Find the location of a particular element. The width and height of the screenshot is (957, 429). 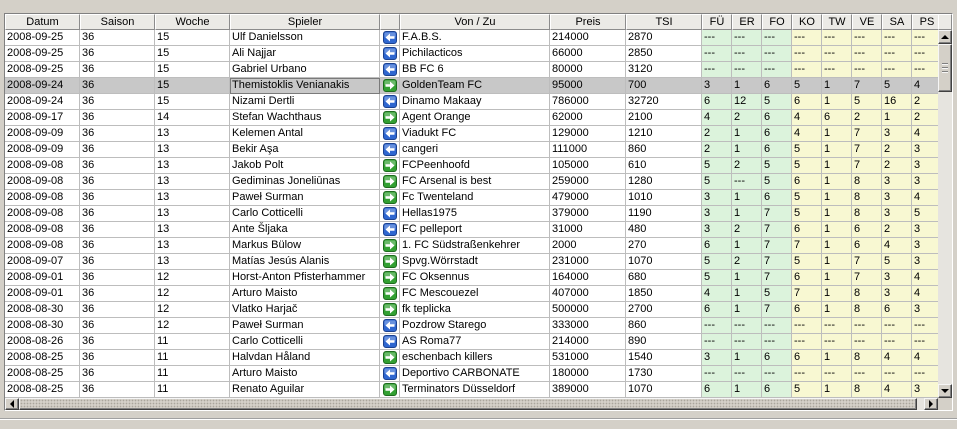

header-von-zu: Von / Zu is located at coordinates (475, 22).